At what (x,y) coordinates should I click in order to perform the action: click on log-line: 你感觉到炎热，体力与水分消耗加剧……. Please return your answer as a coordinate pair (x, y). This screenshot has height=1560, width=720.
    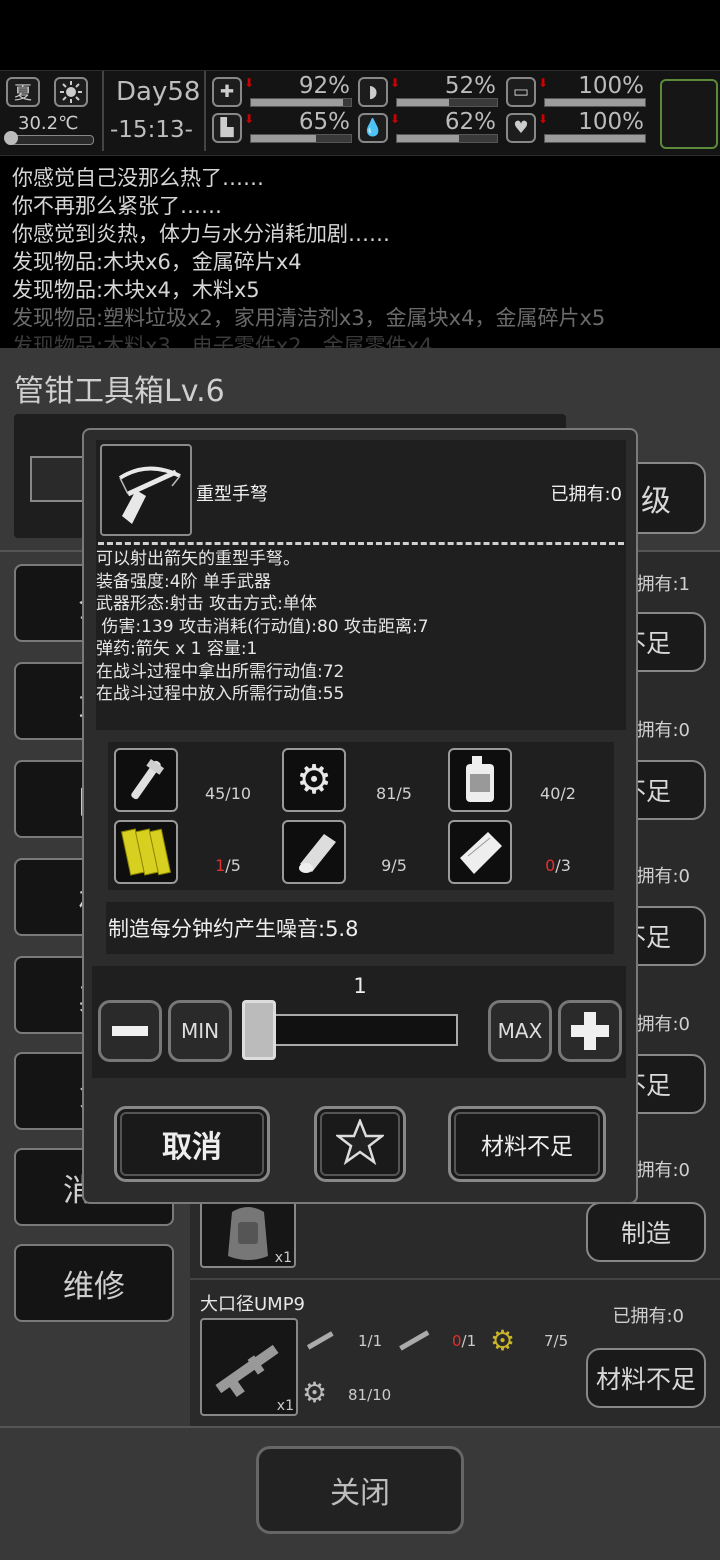
    Looking at the image, I should click on (201, 234).